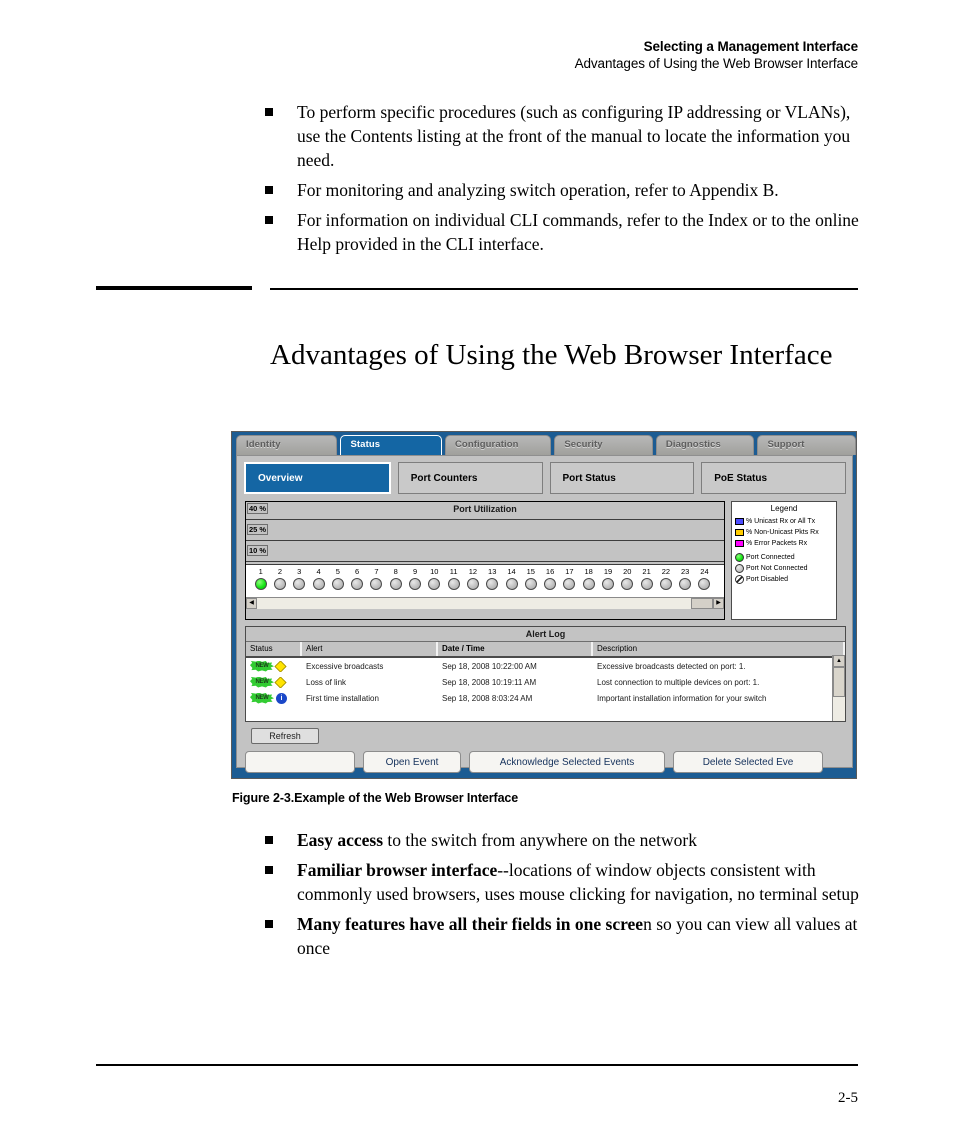  I want to click on port-indicator: 6, so click(356, 578).